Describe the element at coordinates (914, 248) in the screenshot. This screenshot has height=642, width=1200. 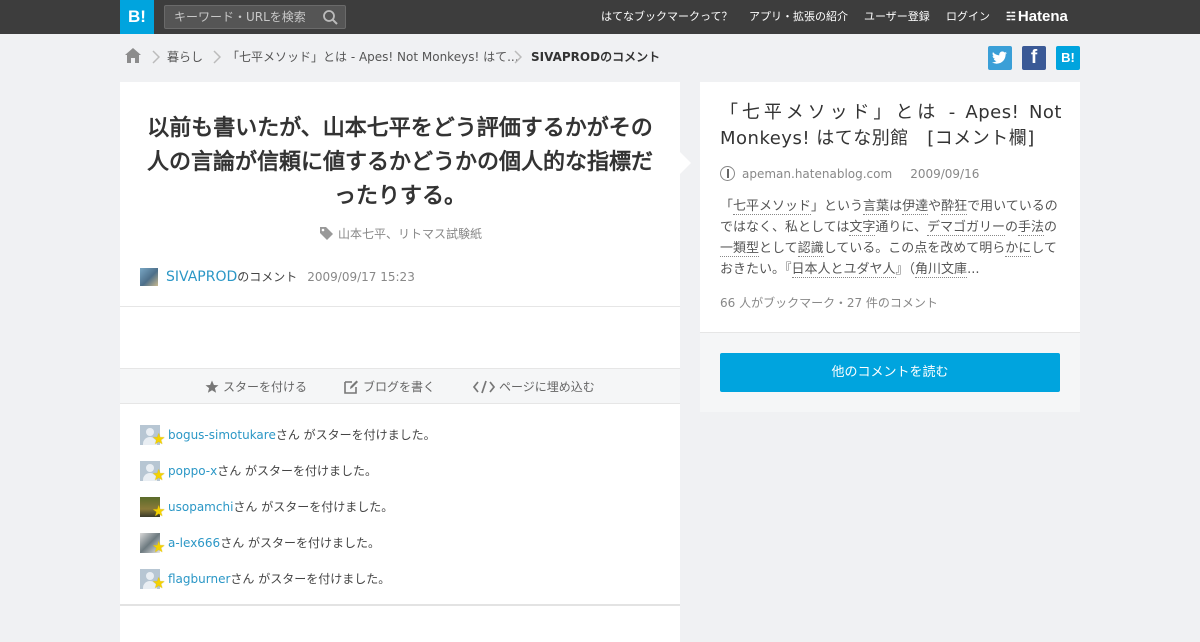
I see `summary-text: している。この点を改めて明ら` at that location.